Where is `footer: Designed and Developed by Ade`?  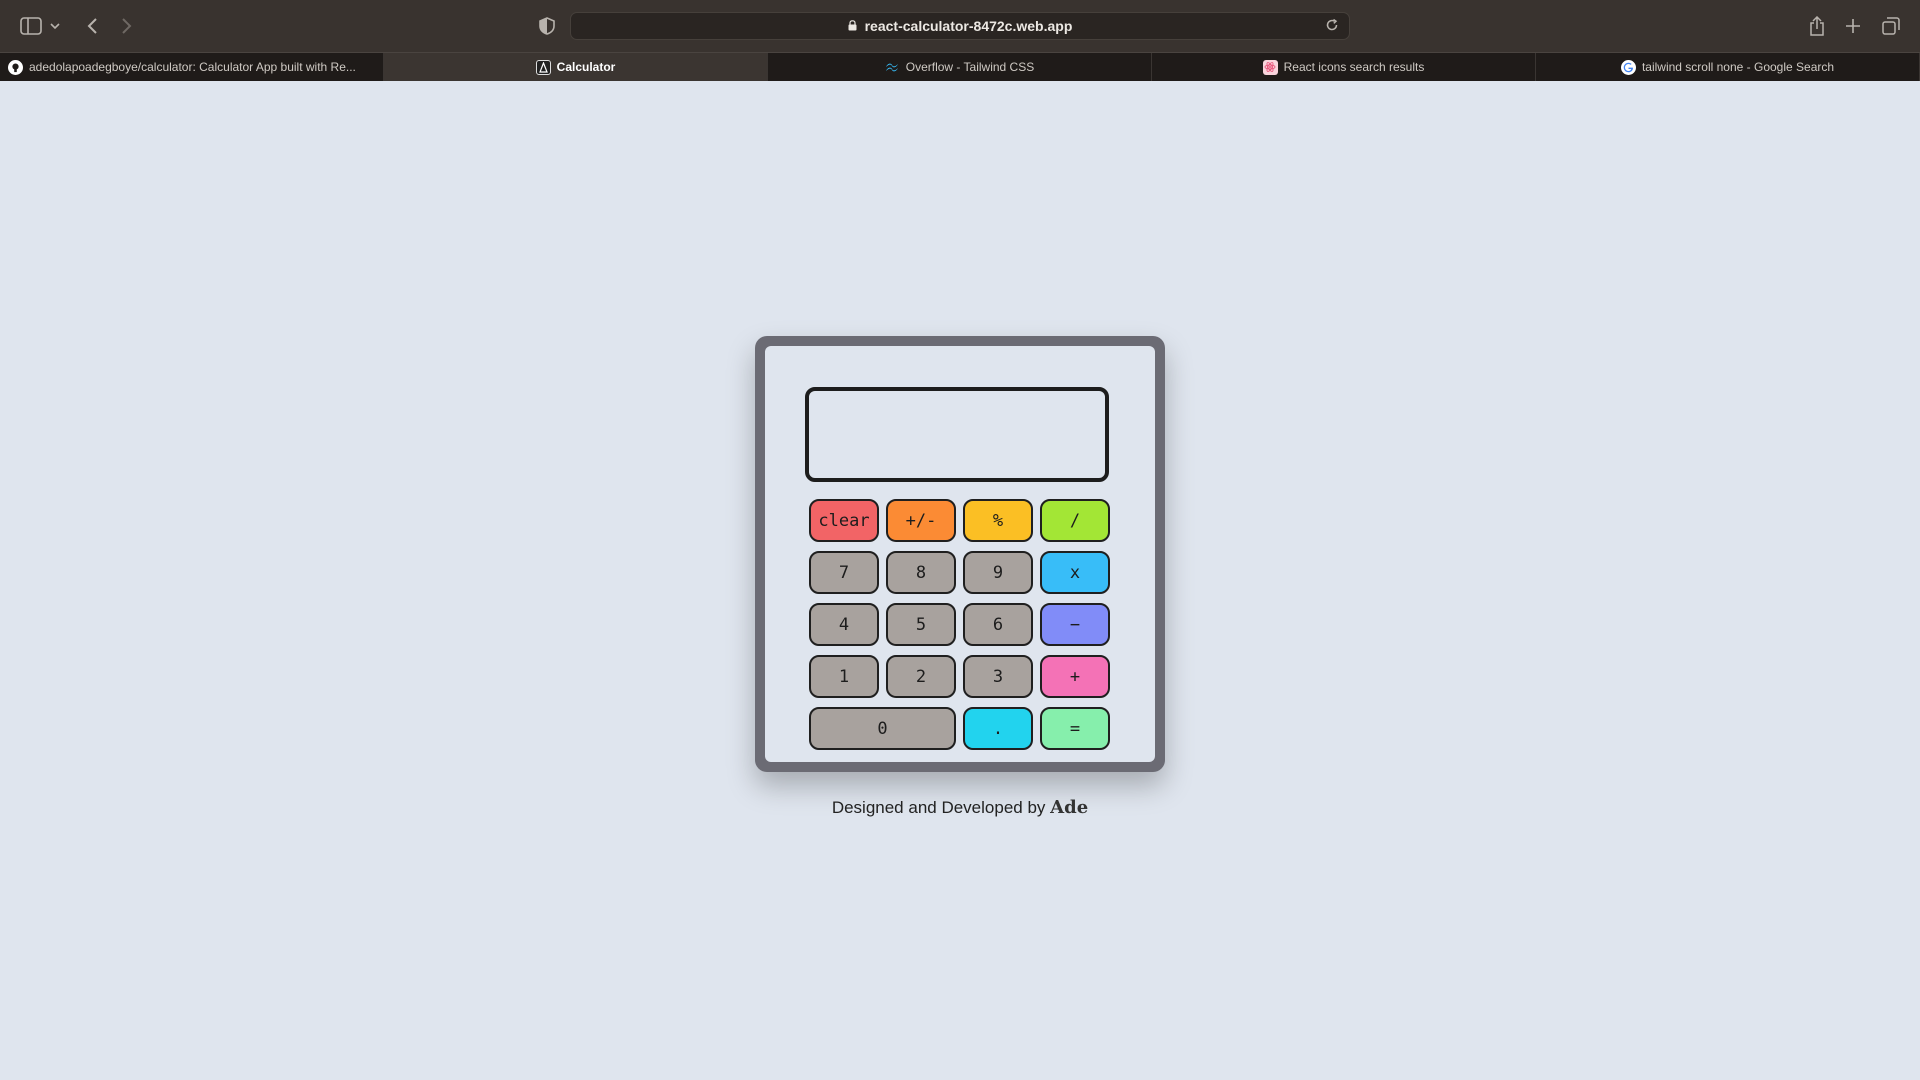 footer: Designed and Developed by Ade is located at coordinates (960, 807).